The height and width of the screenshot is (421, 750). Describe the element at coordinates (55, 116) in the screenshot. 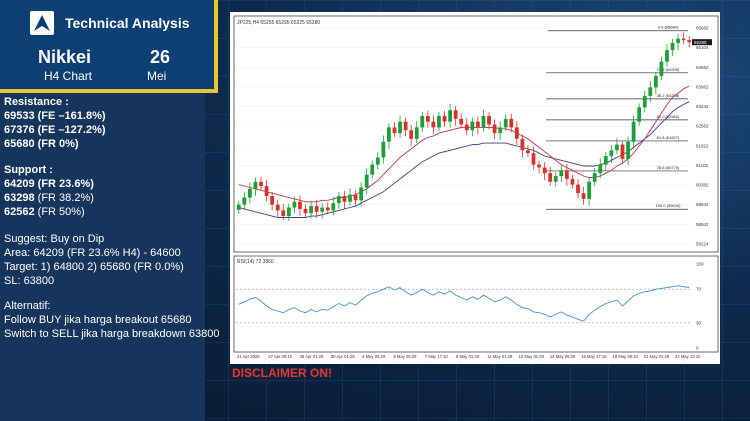

I see `resistance-level-1: 69533 (FE –161.8%)` at that location.